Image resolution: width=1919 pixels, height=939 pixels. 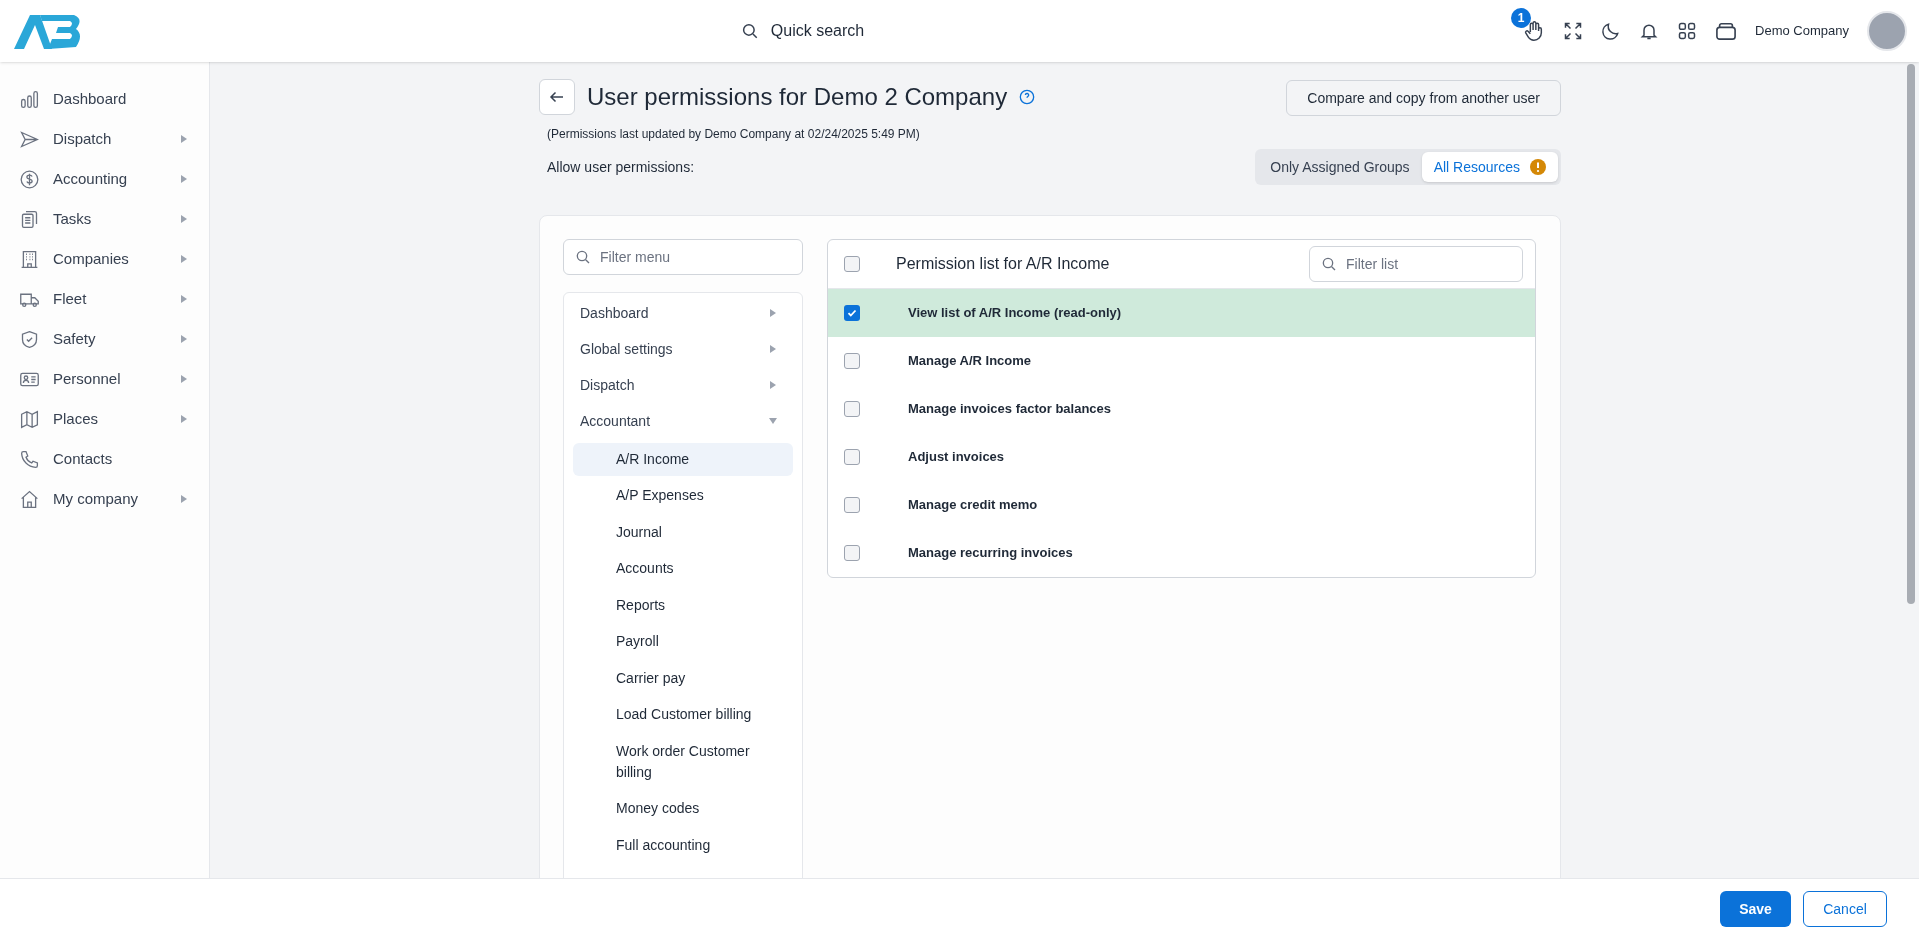 What do you see at coordinates (1611, 31) in the screenshot?
I see `moon-icon` at bounding box center [1611, 31].